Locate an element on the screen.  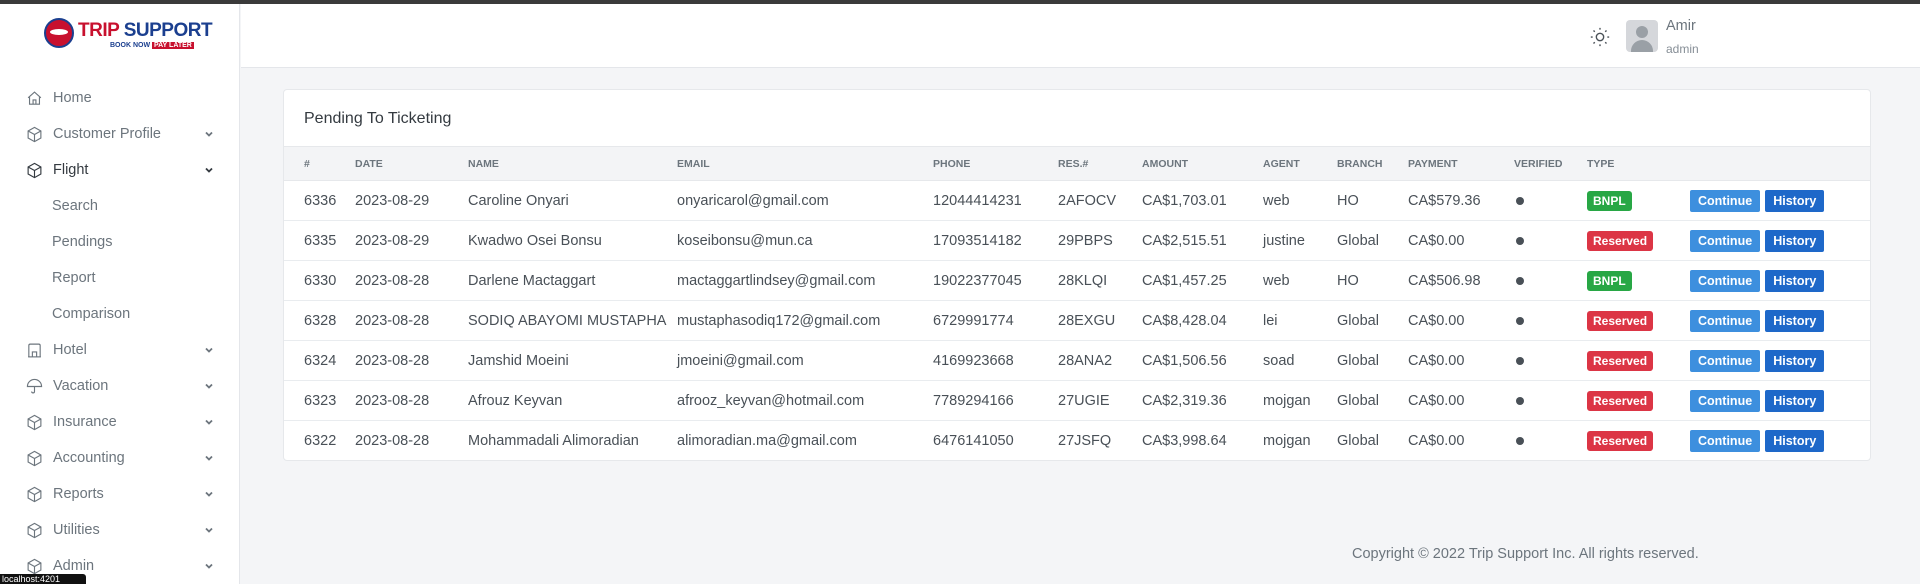
cell-branch: HO is located at coordinates (1348, 280).